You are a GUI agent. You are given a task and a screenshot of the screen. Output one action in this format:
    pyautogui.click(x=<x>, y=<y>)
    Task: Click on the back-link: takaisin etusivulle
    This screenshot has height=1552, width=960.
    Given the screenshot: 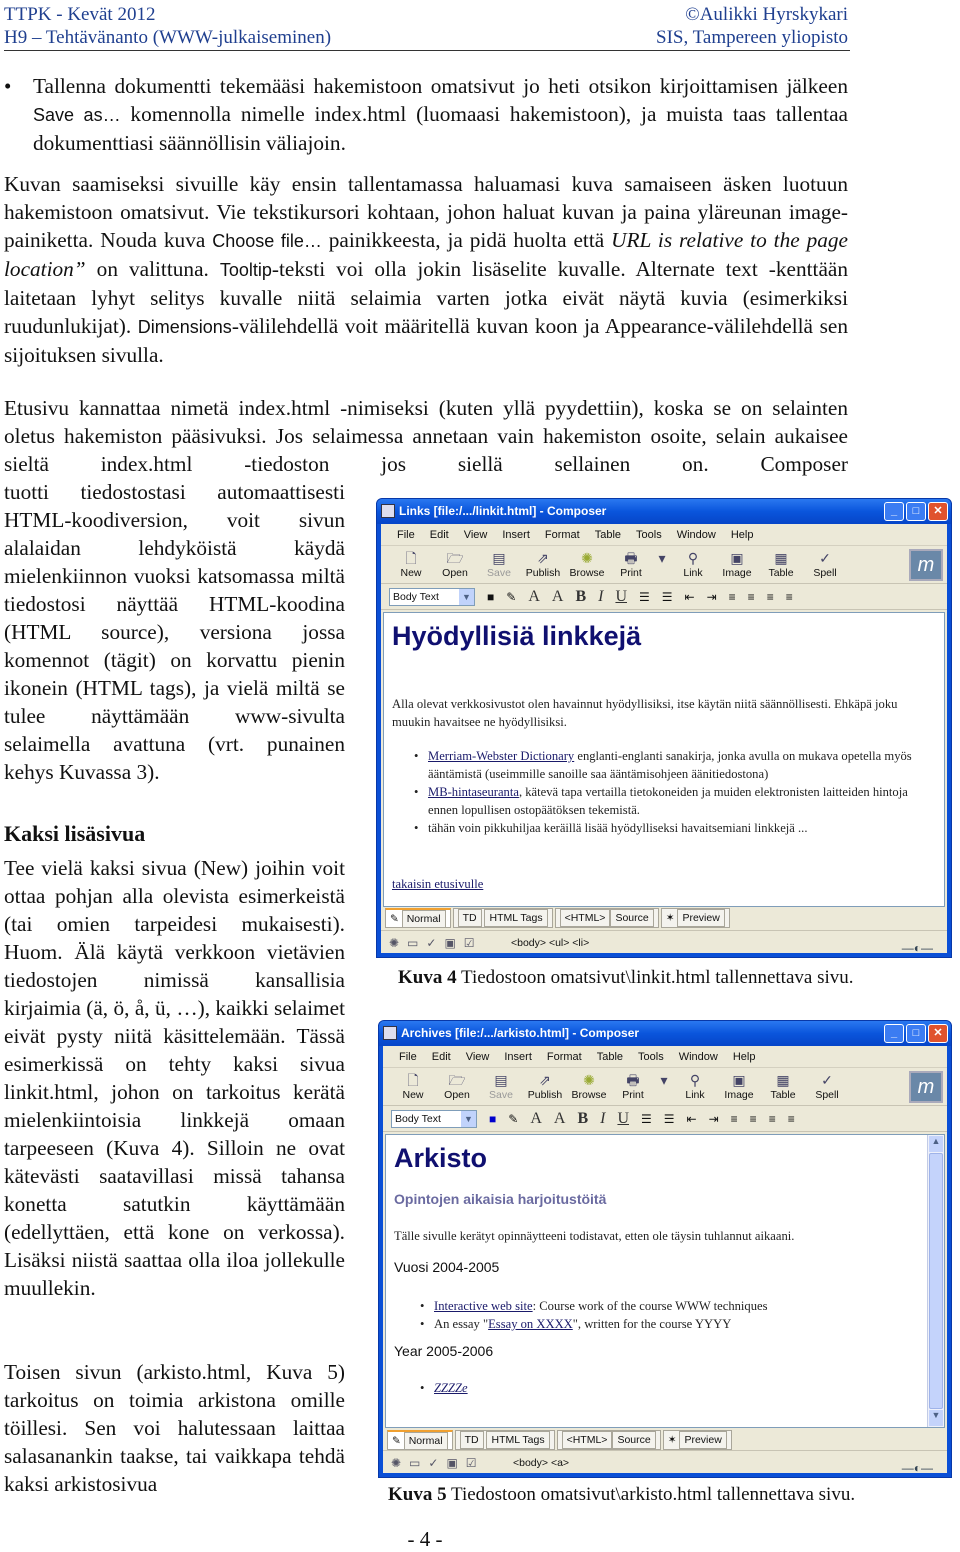 What is the action you would take?
    pyautogui.click(x=437, y=884)
    